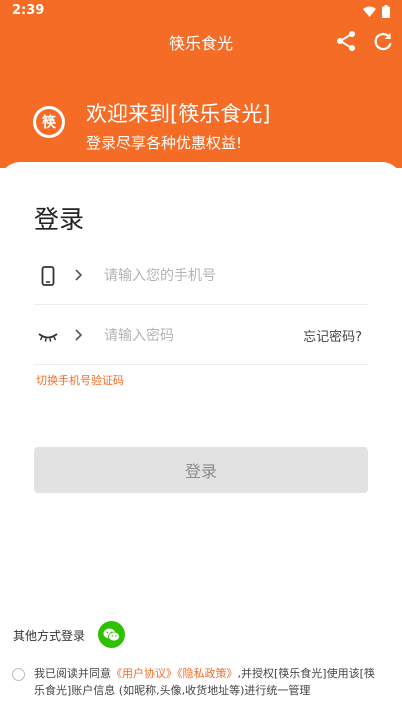  I want to click on phone-field, so click(201, 276).